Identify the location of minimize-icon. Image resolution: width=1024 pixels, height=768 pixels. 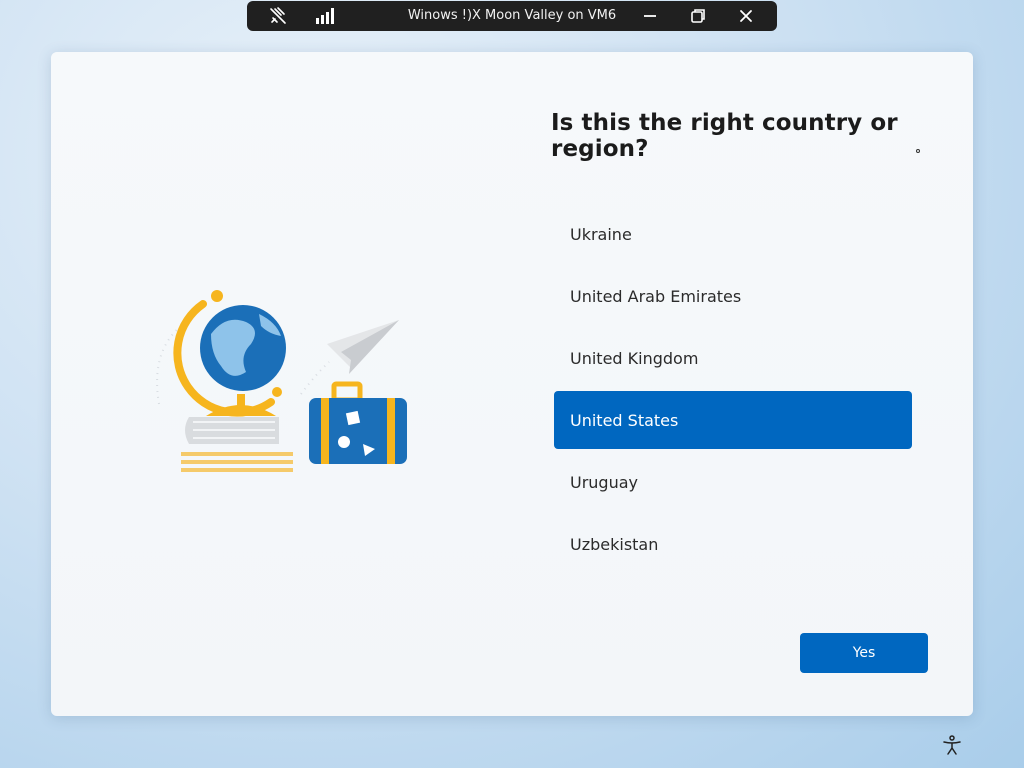
(650, 16).